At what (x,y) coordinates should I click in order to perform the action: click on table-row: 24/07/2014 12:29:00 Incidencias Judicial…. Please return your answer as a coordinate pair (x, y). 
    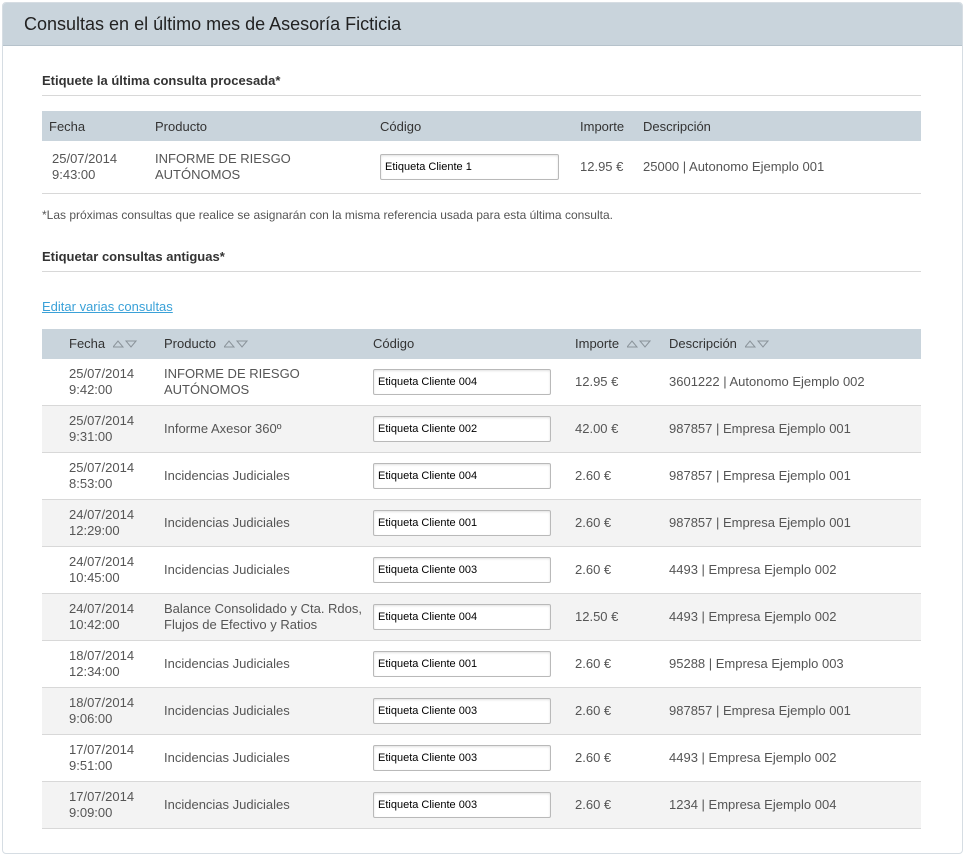
    Looking at the image, I should click on (481, 523).